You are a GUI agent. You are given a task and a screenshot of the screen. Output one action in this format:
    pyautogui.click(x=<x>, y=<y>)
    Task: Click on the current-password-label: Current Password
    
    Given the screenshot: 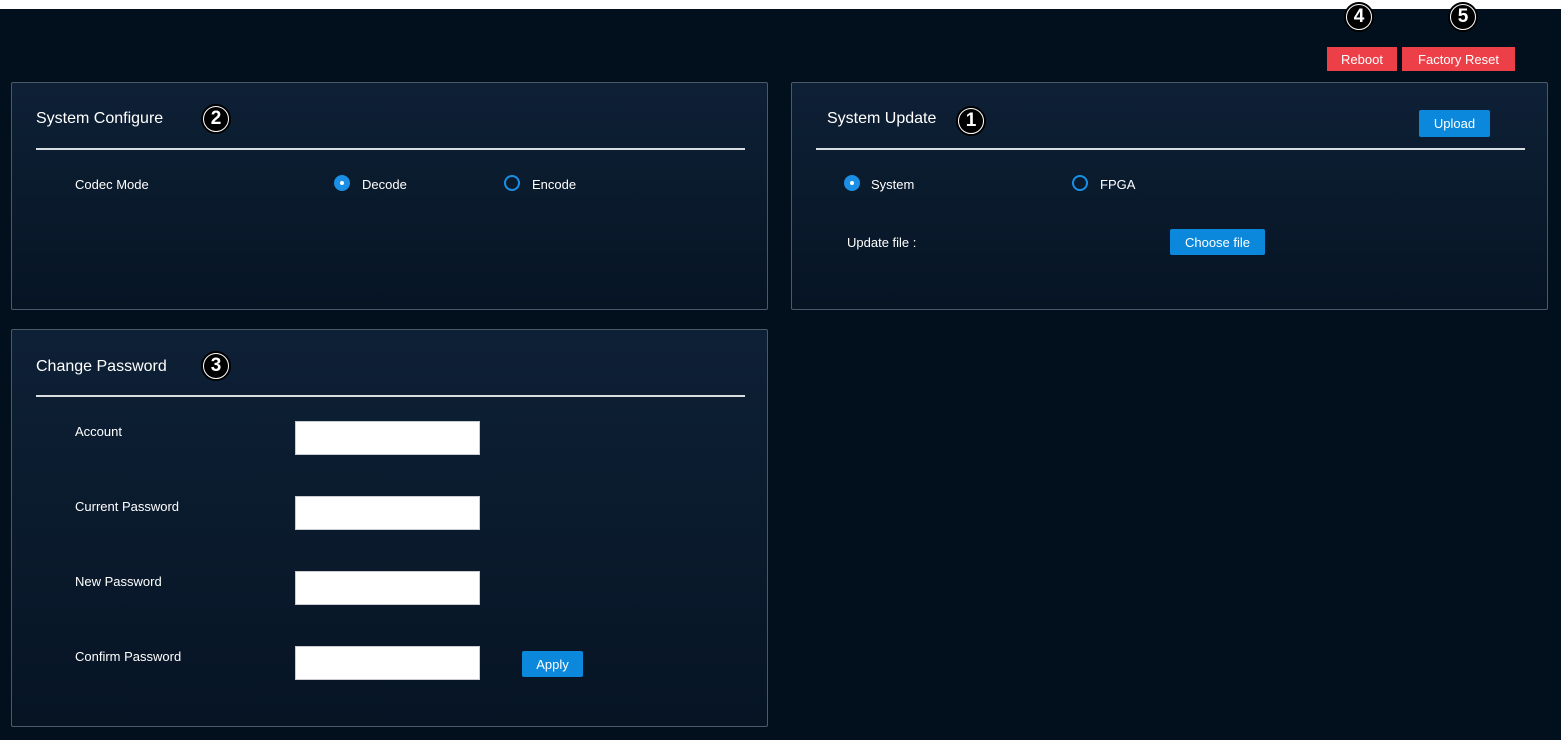 What is the action you would take?
    pyautogui.click(x=127, y=506)
    